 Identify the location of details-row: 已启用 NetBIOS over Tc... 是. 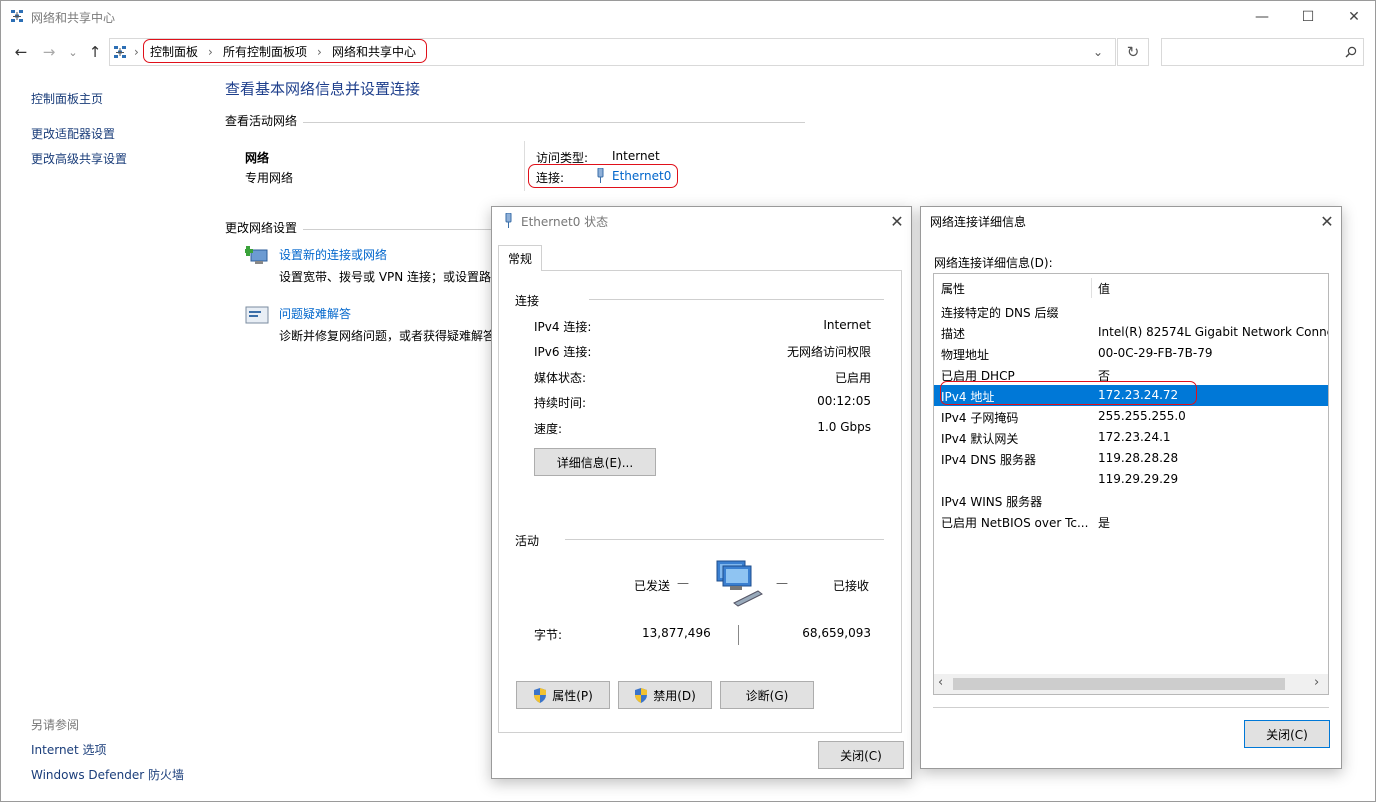
(1131, 521).